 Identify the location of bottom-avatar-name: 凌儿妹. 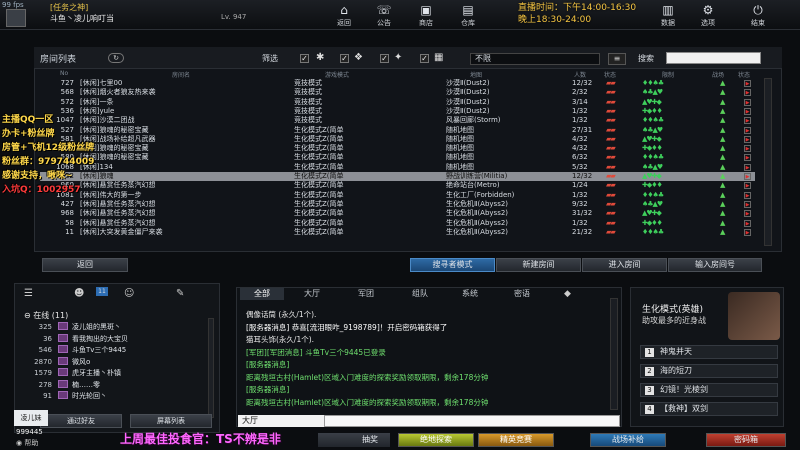
(31, 418).